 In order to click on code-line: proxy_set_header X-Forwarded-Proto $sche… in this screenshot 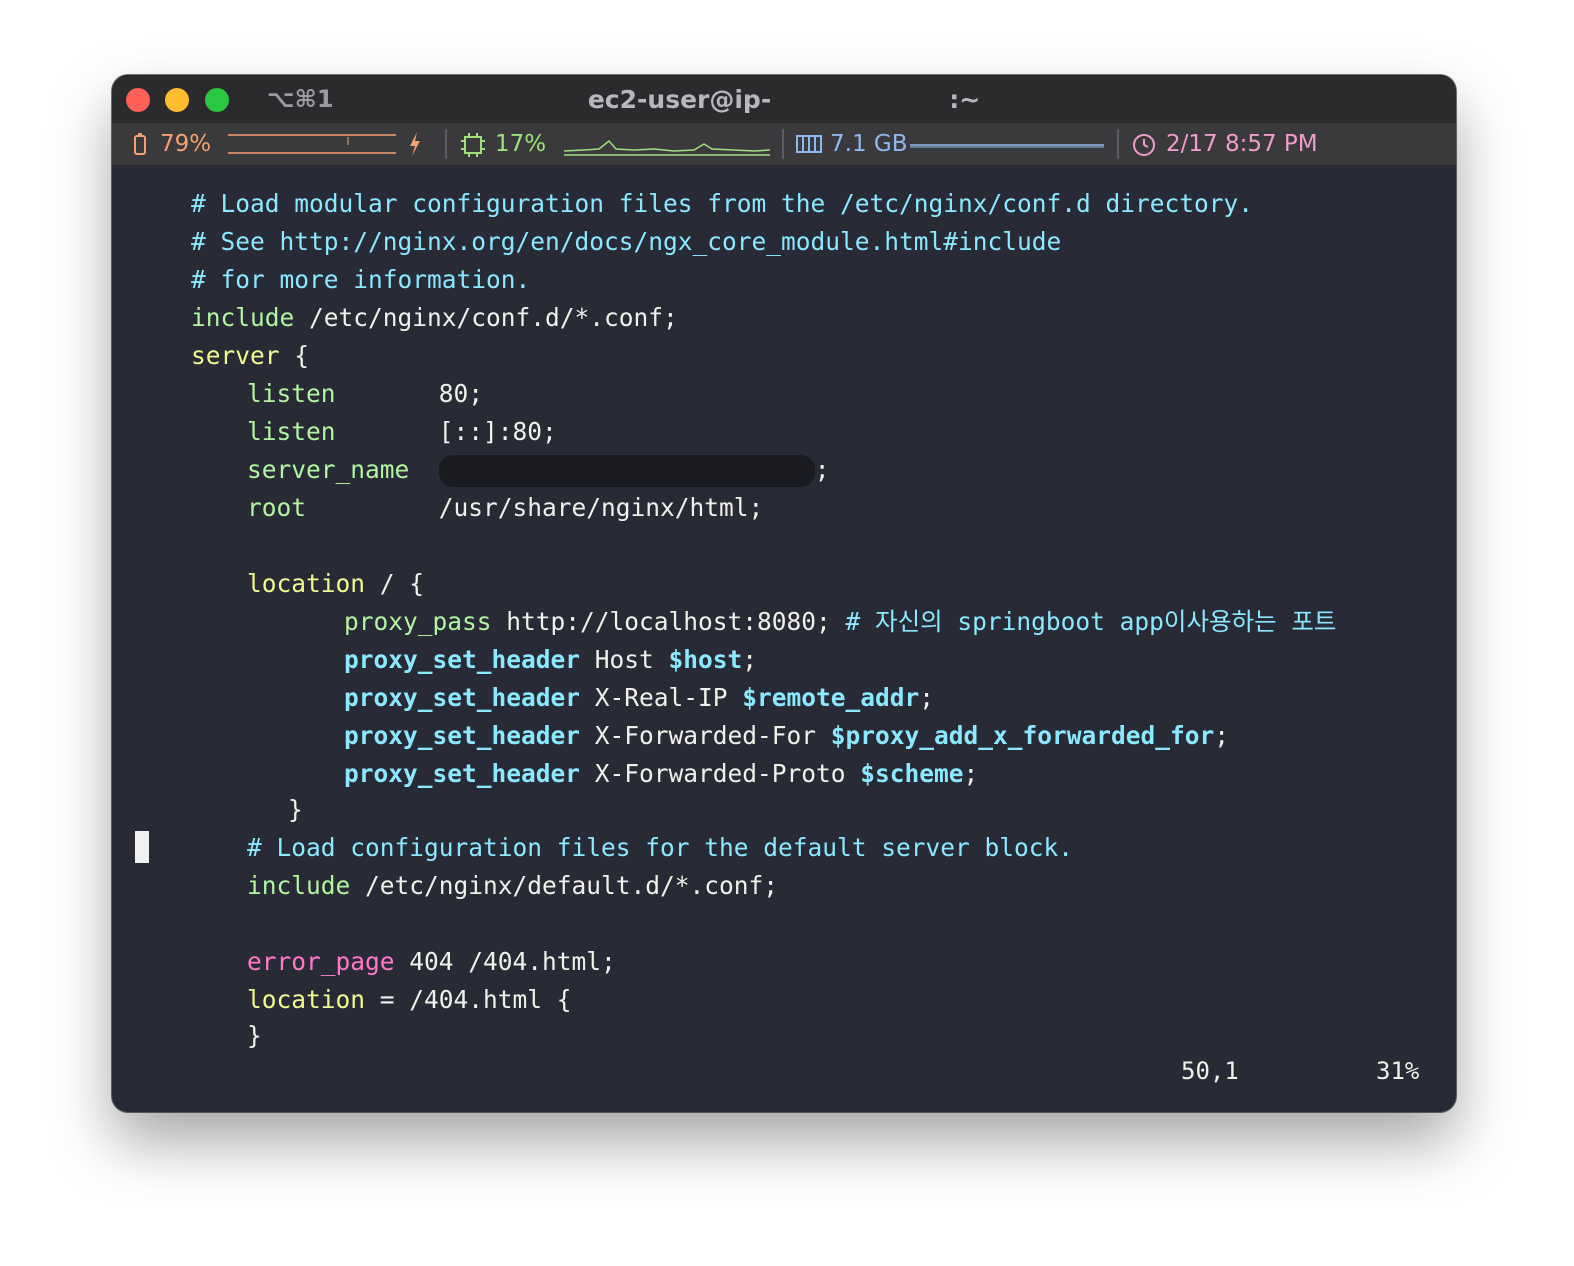, I will do `click(661, 773)`.